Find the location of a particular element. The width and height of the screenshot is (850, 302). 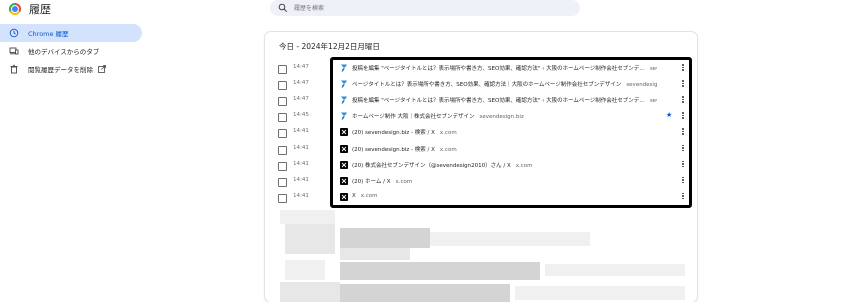

search-icon is located at coordinates (283, 8).